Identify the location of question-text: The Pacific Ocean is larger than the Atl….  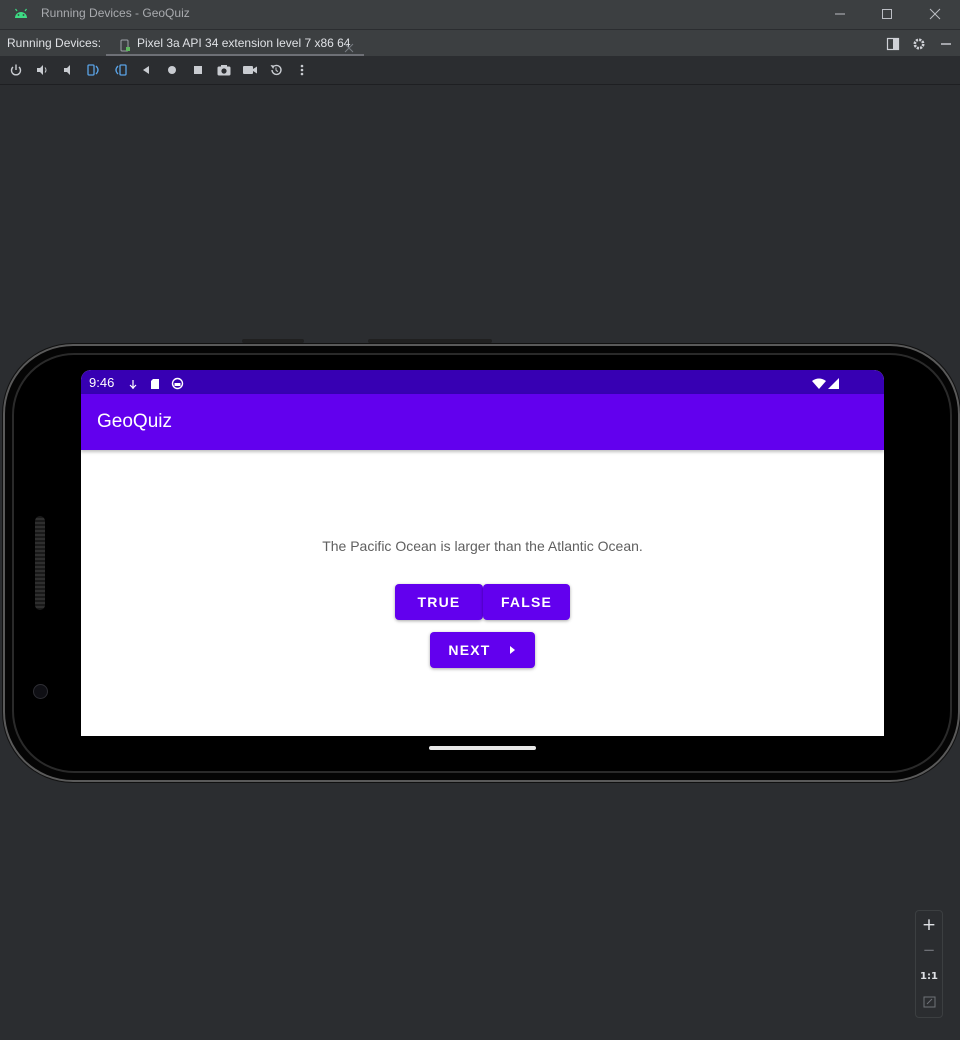
(482, 546).